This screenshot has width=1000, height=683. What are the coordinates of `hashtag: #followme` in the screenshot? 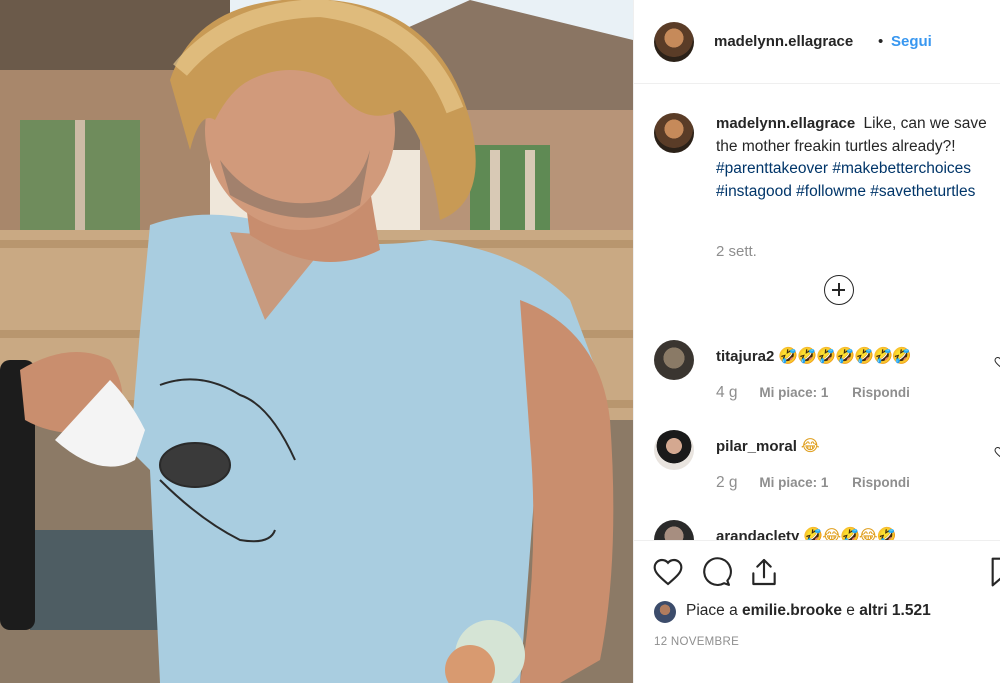 It's located at (831, 191).